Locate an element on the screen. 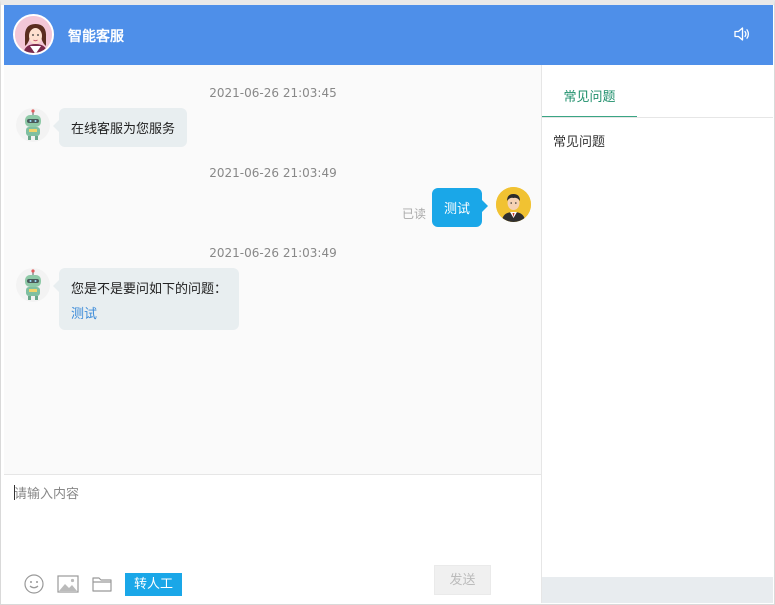  header-bar: 智能客服 is located at coordinates (388, 35).